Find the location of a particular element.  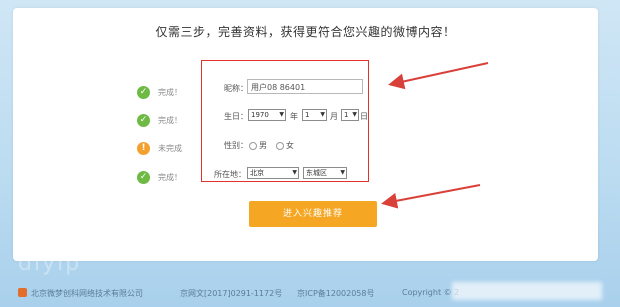

year-select: 1970 ▼ is located at coordinates (267, 115).